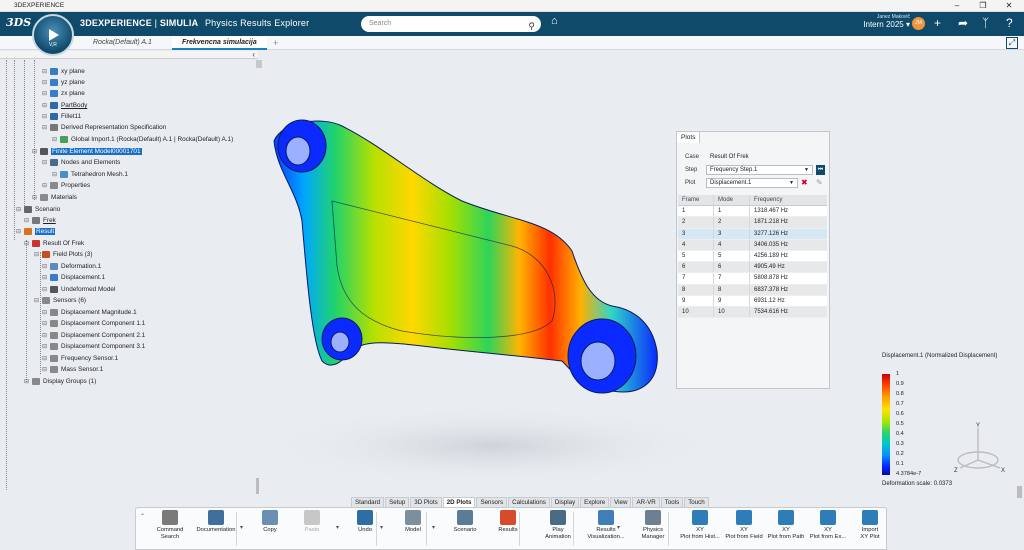  What do you see at coordinates (875, 21) in the screenshot?
I see `user-info: Janez Makovič Intern 2025 ▾` at bounding box center [875, 21].